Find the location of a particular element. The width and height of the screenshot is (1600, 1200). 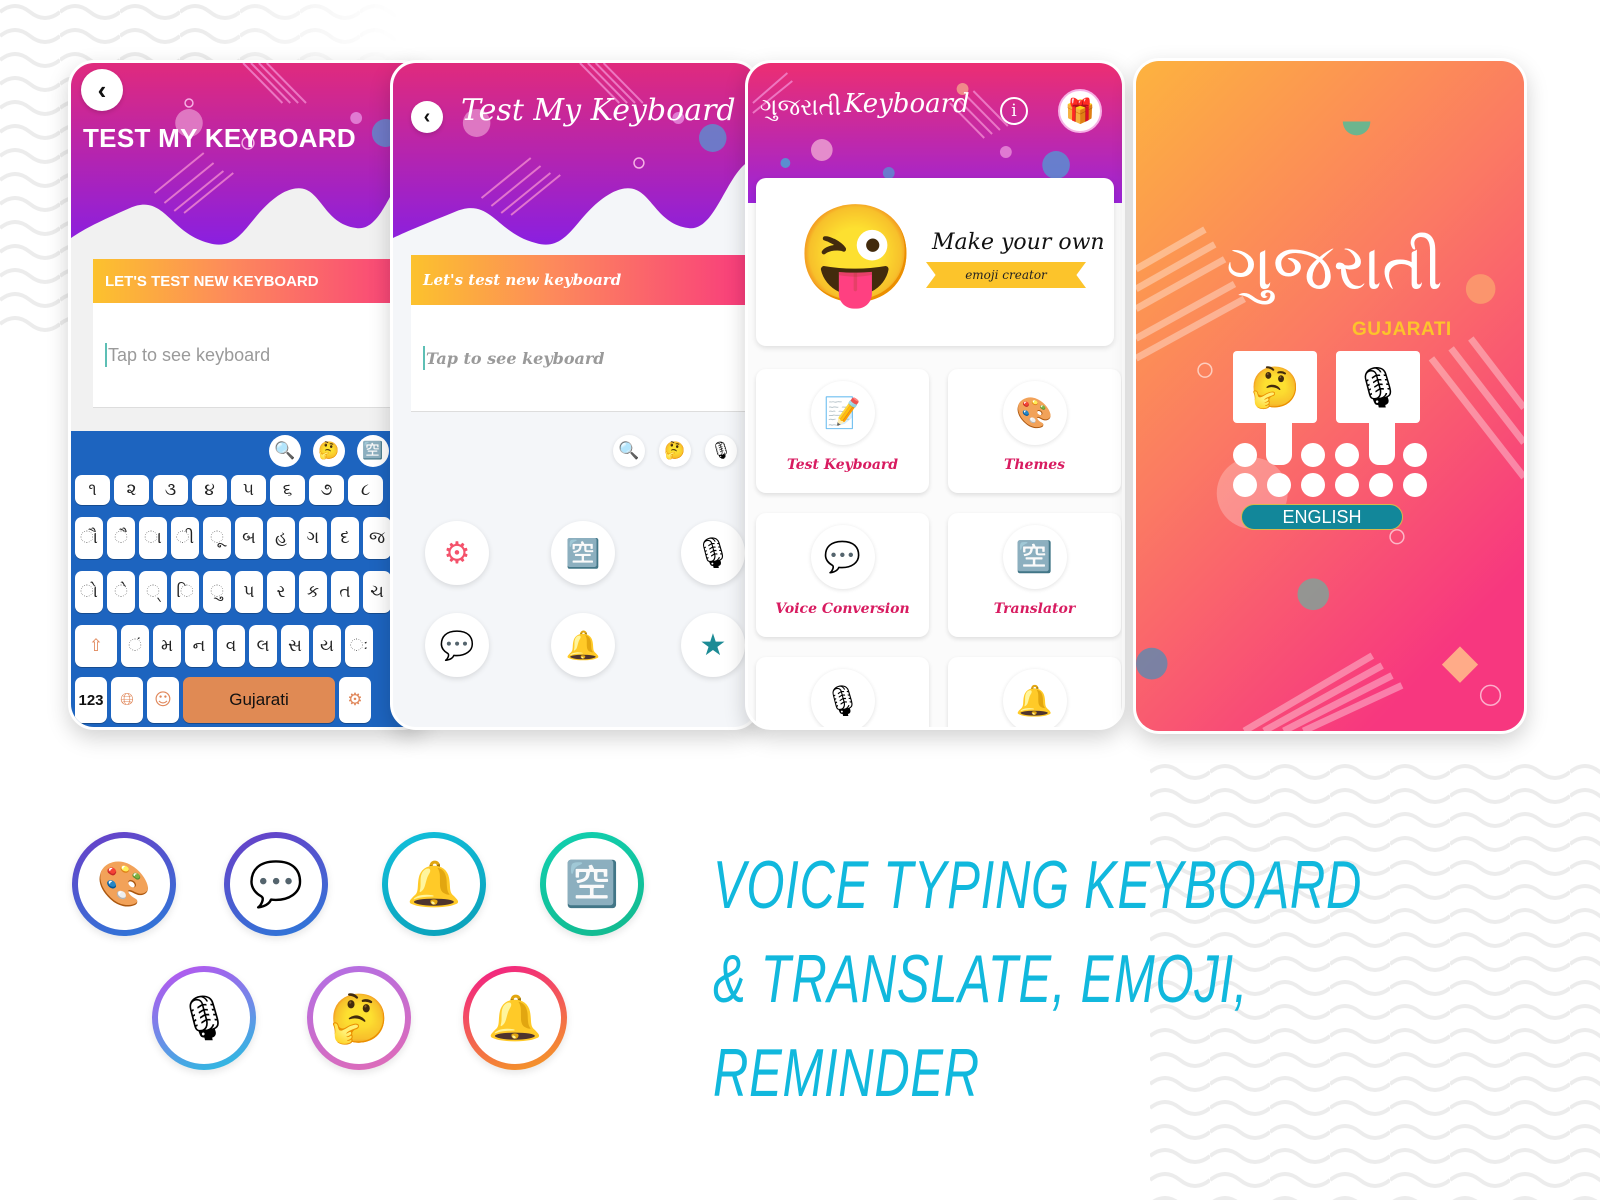

splash-title-gujarati: ગુજરાતી is located at coordinates (1334, 268).